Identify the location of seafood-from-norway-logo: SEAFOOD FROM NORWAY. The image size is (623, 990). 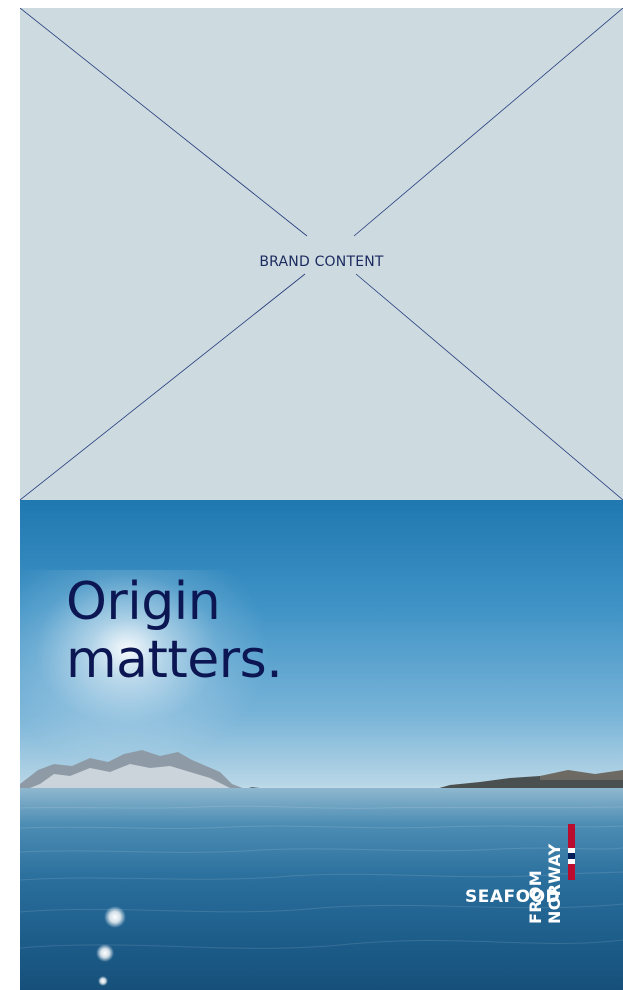
(520, 874).